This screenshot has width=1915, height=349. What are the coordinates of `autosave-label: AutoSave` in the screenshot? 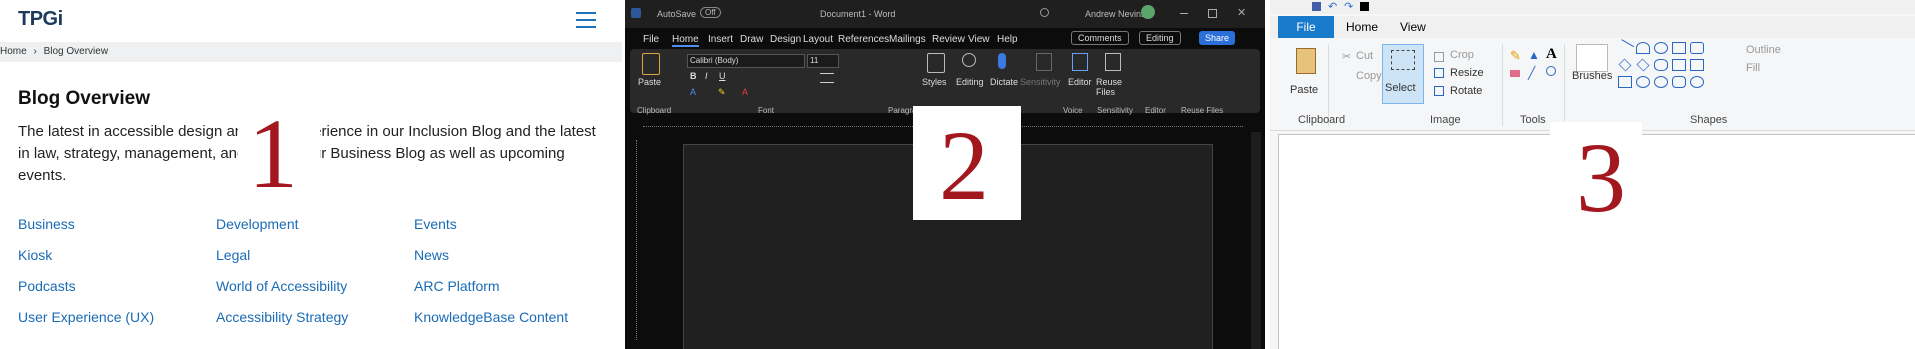 It's located at (677, 14).